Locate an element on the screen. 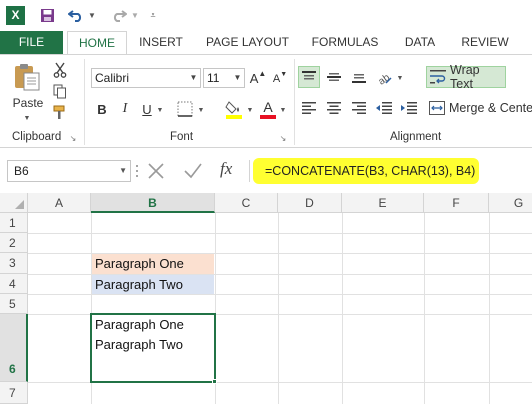  undo-dropdown-icon: ▼ is located at coordinates (92, 15).